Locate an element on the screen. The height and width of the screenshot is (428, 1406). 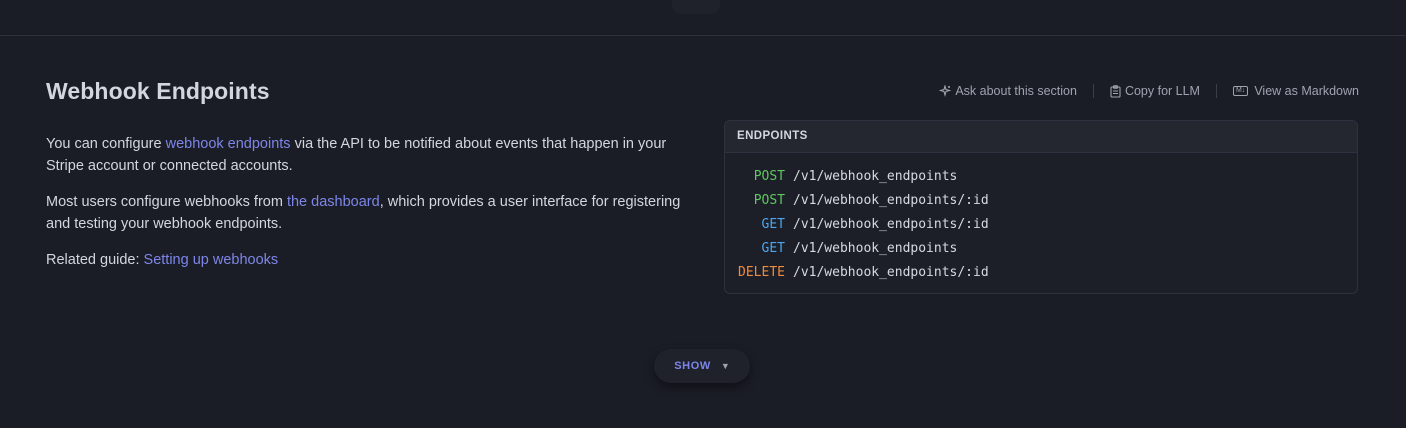
previous-section-toggle is located at coordinates (696, 7).